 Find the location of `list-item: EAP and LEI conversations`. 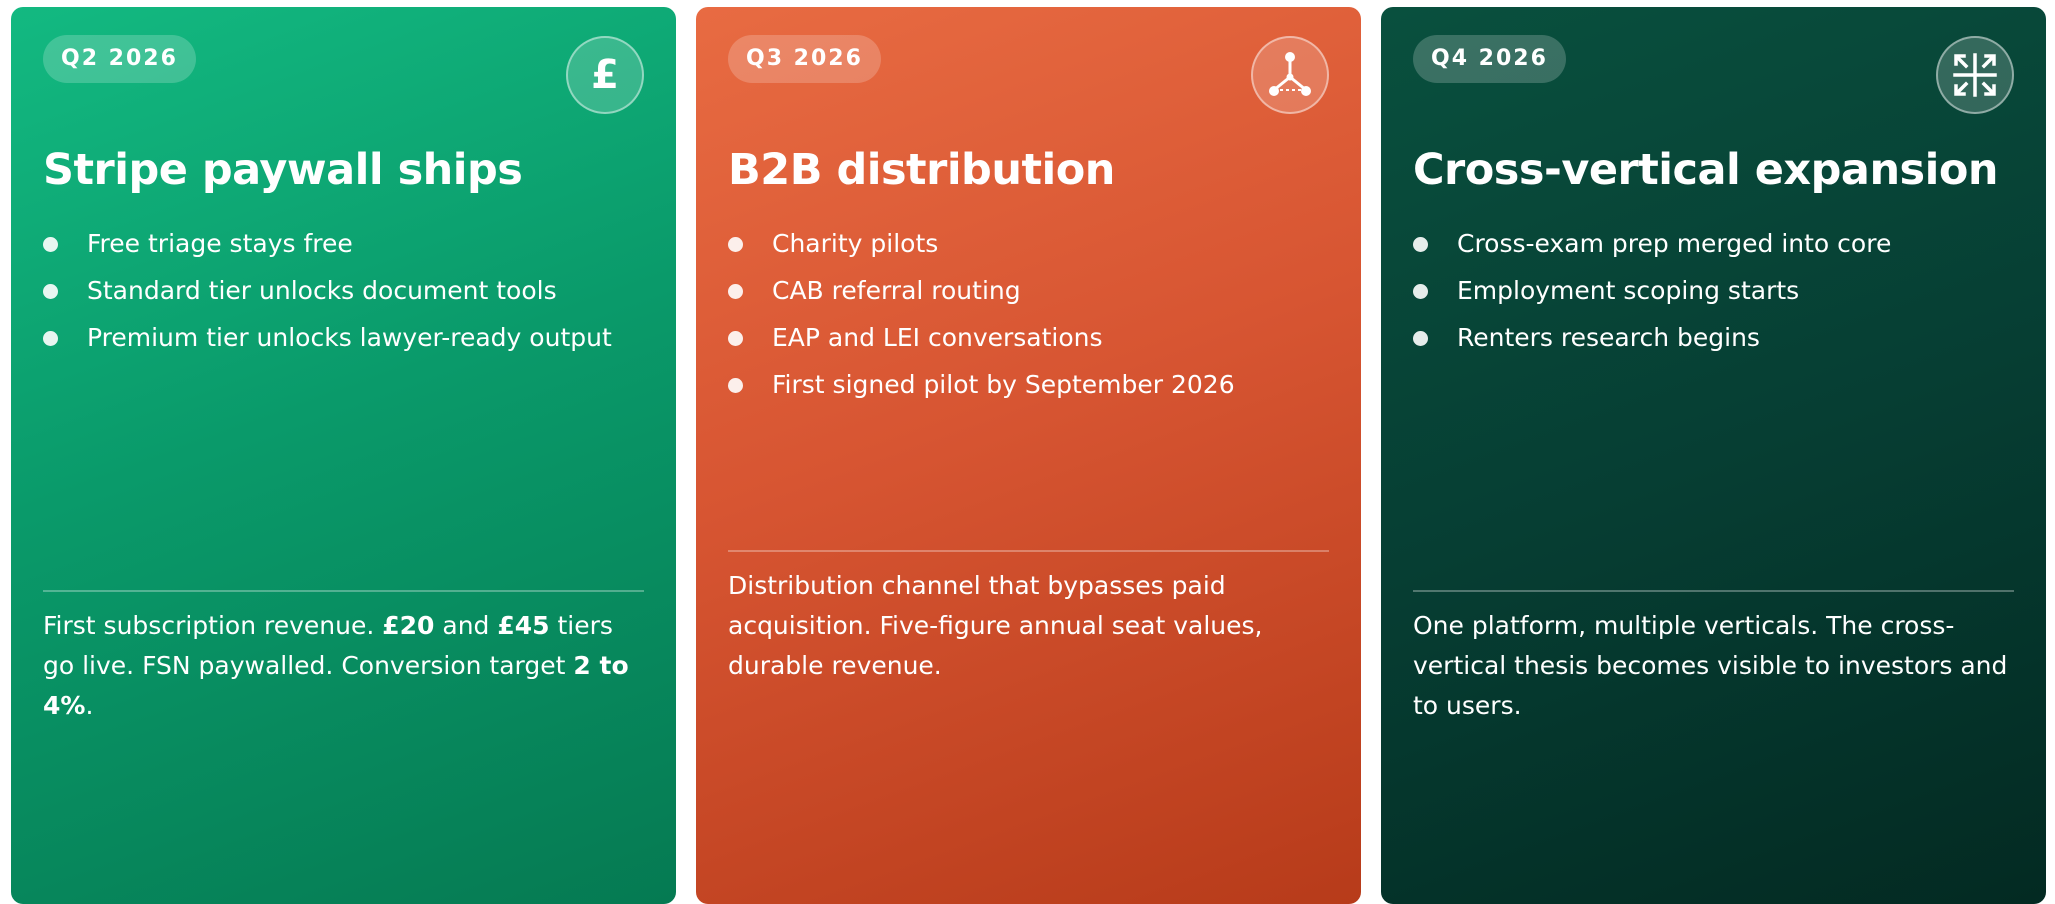

list-item: EAP and LEI conversations is located at coordinates (1028, 337).